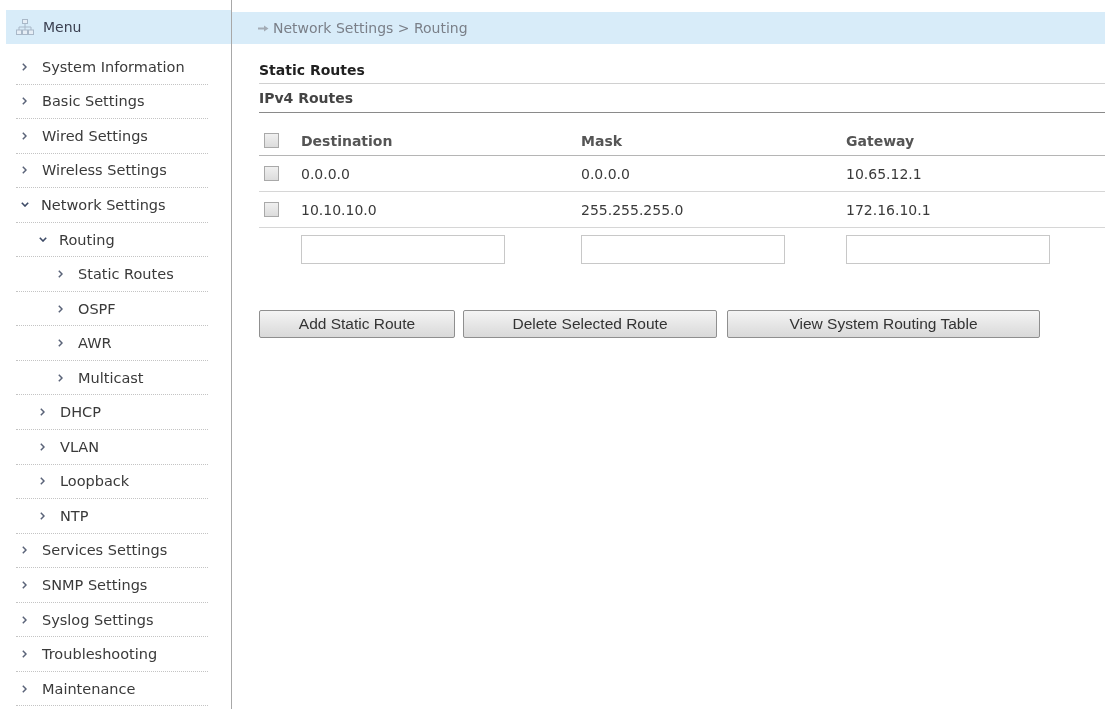  Describe the element at coordinates (590, 324) in the screenshot. I see `action-button: Delete Selected Route` at that location.